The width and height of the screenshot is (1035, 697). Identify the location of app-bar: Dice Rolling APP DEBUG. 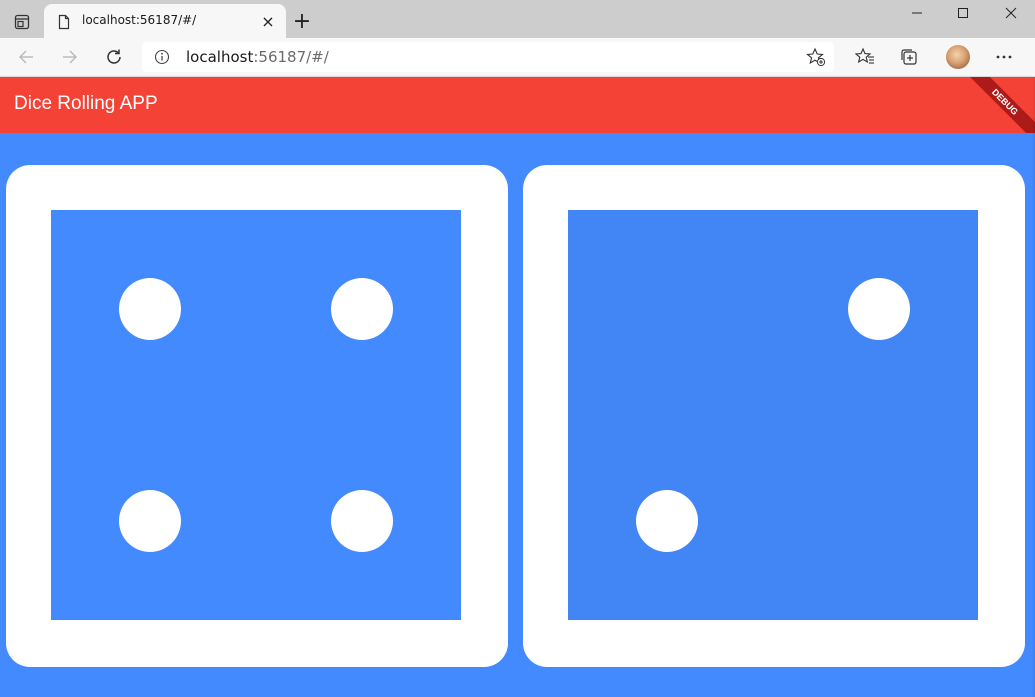
(517, 105).